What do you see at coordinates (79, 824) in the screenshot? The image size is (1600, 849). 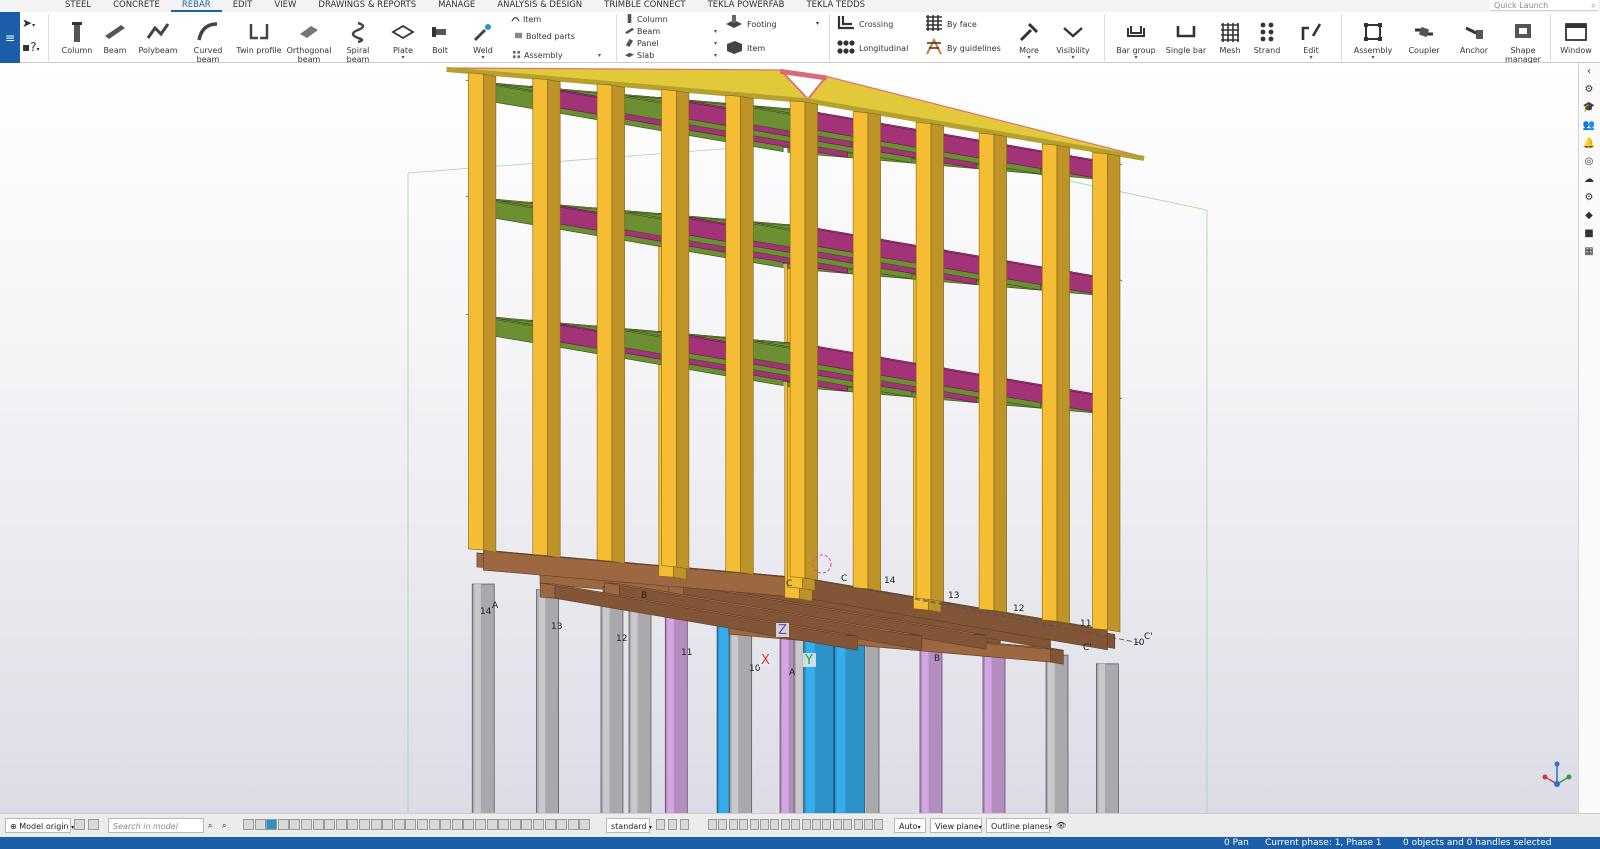 I see `add-origin-icon` at bounding box center [79, 824].